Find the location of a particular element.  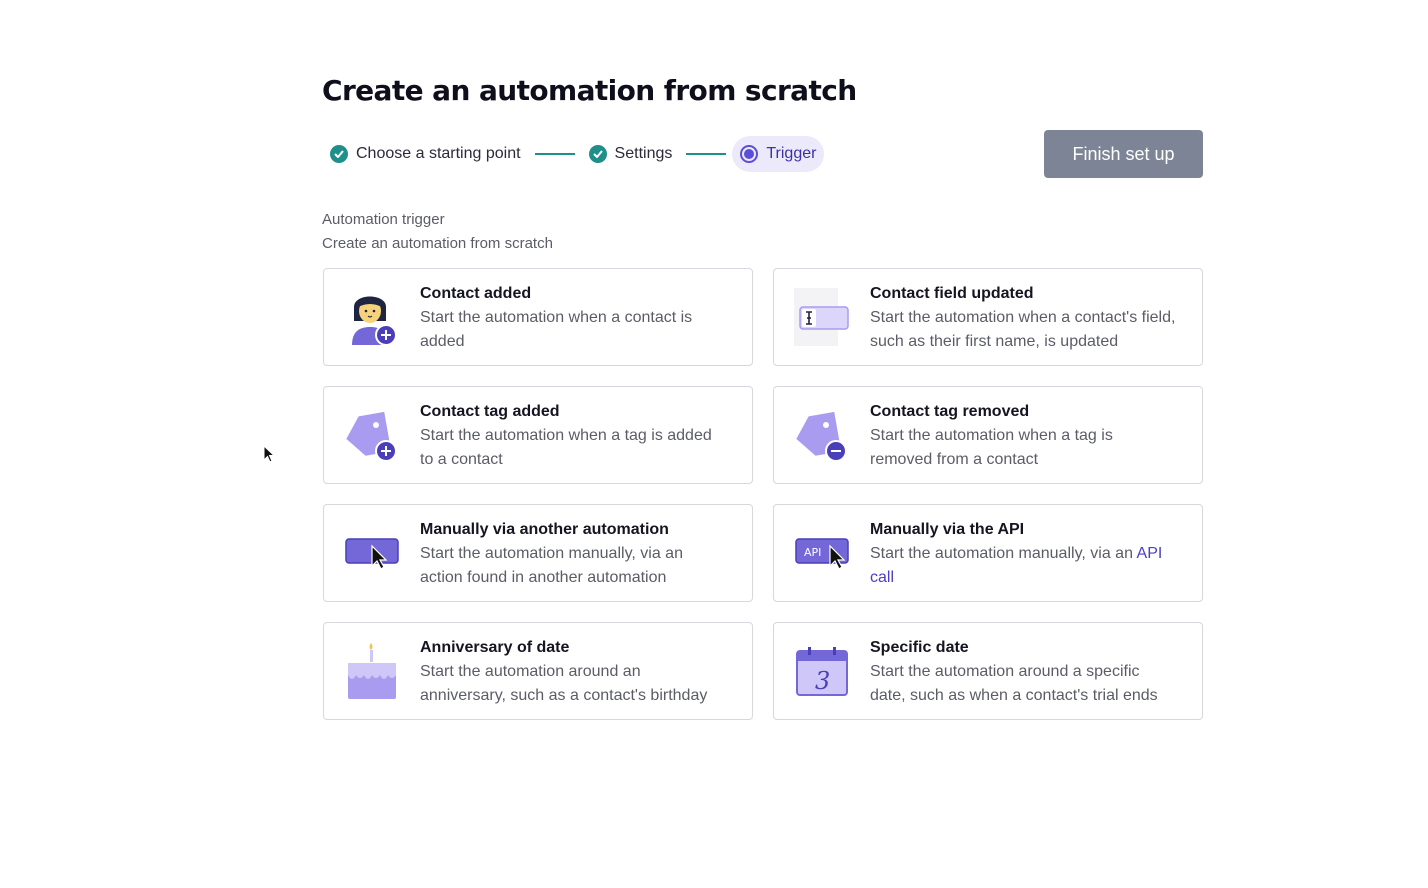

section-subtitle: Create an automation from scratch is located at coordinates (437, 243).